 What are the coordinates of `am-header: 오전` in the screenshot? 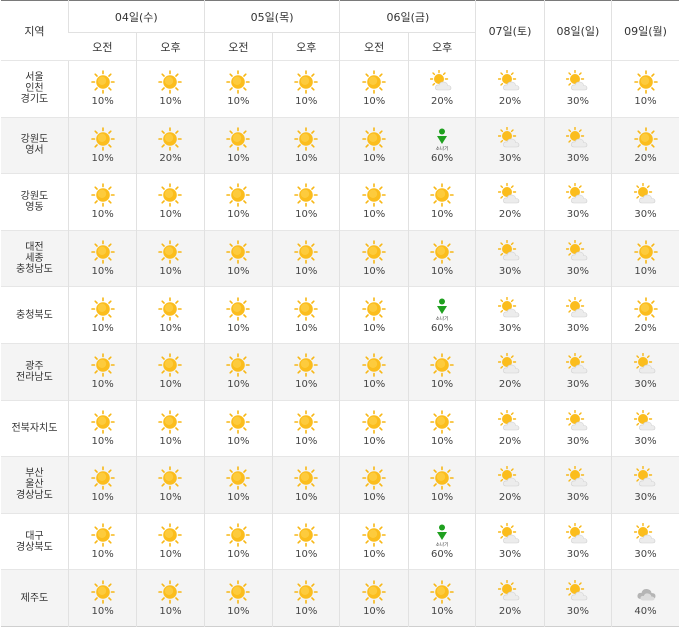 It's located at (238, 46).